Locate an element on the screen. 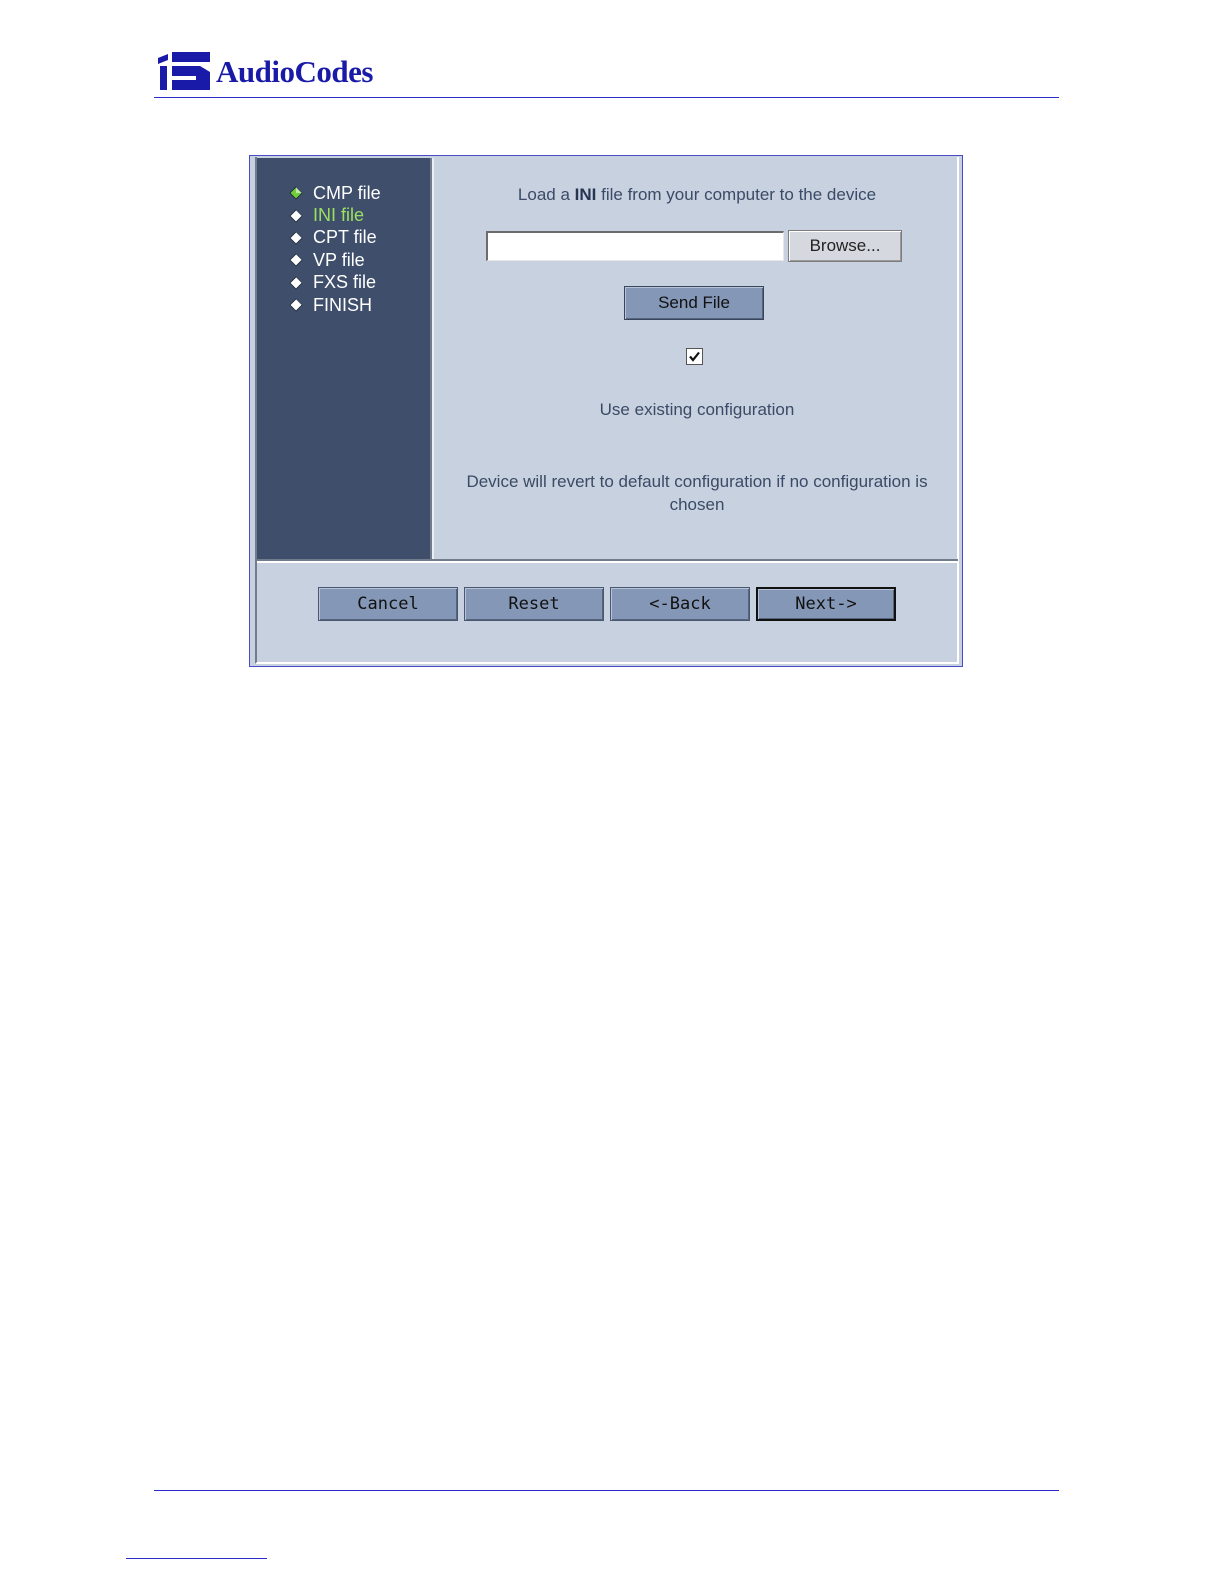 This screenshot has height=1584, width=1224. audiocodes-logo: AudioCodes is located at coordinates (264, 72).